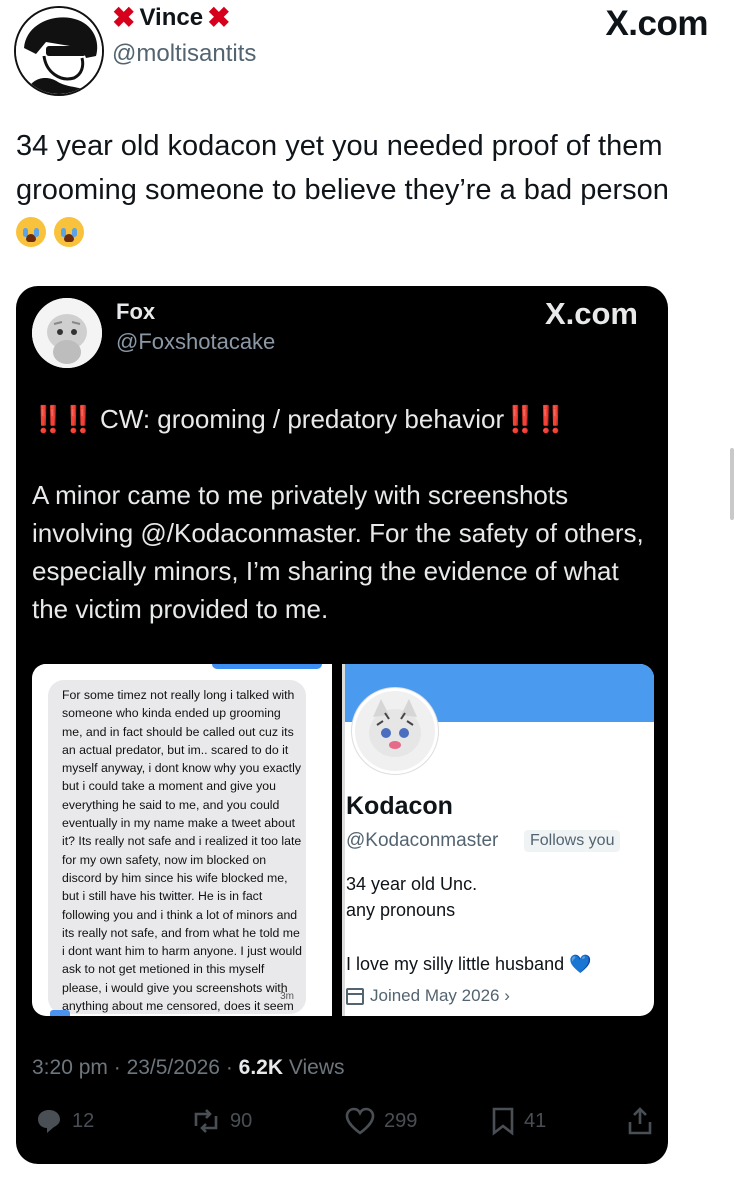 Image resolution: width=738 pixels, height=1200 pixels. What do you see at coordinates (60, 1013) in the screenshot?
I see `reaction-indicator` at bounding box center [60, 1013].